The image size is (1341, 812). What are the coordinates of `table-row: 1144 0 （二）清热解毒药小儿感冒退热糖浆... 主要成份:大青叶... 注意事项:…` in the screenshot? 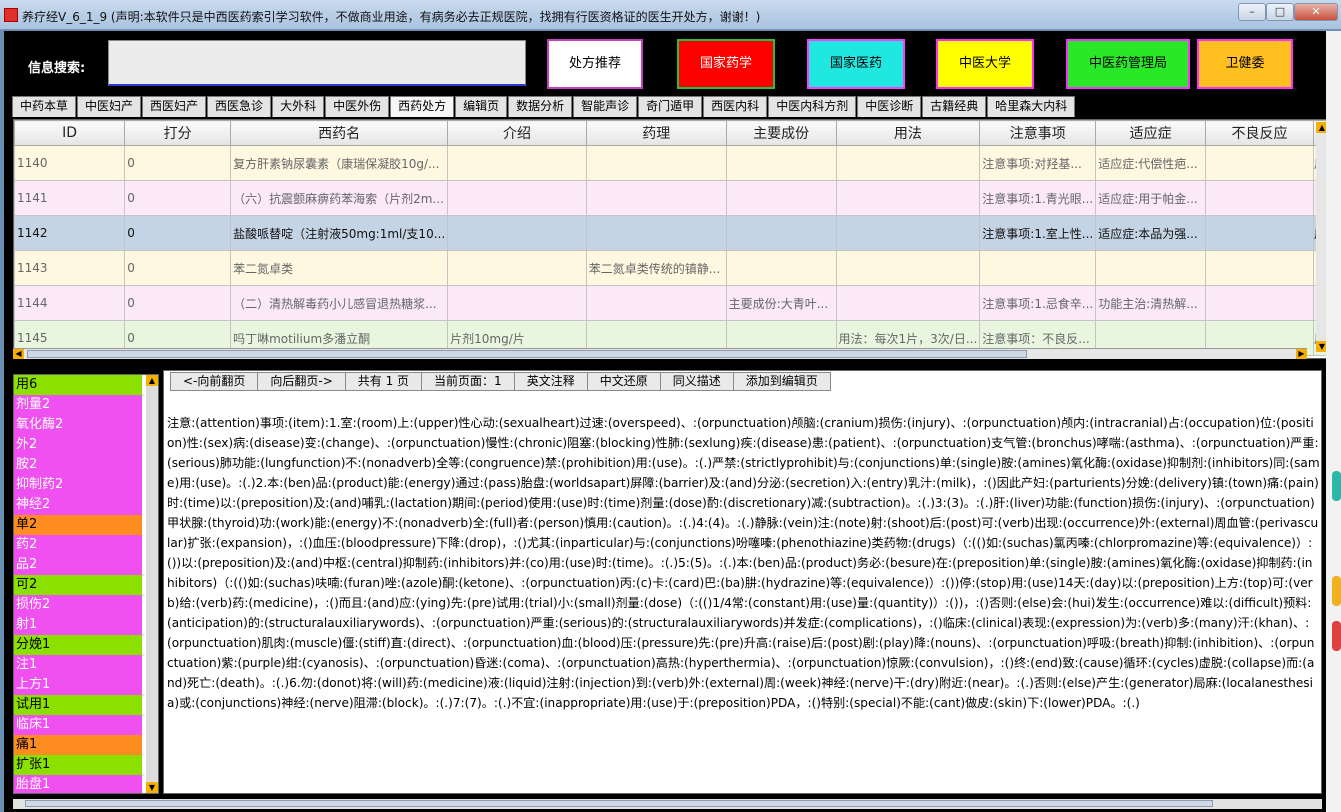 It's located at (670, 303).